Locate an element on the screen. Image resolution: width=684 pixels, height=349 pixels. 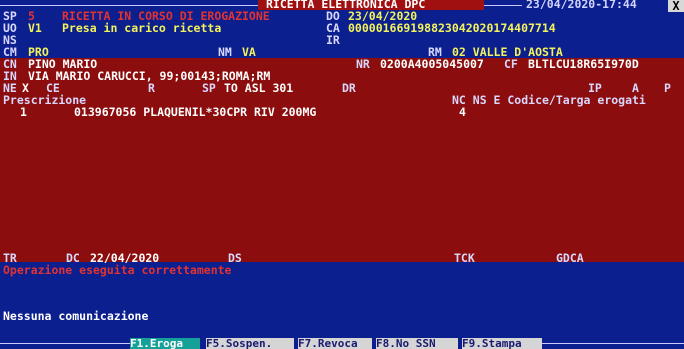
r-label: R is located at coordinates (151, 88).